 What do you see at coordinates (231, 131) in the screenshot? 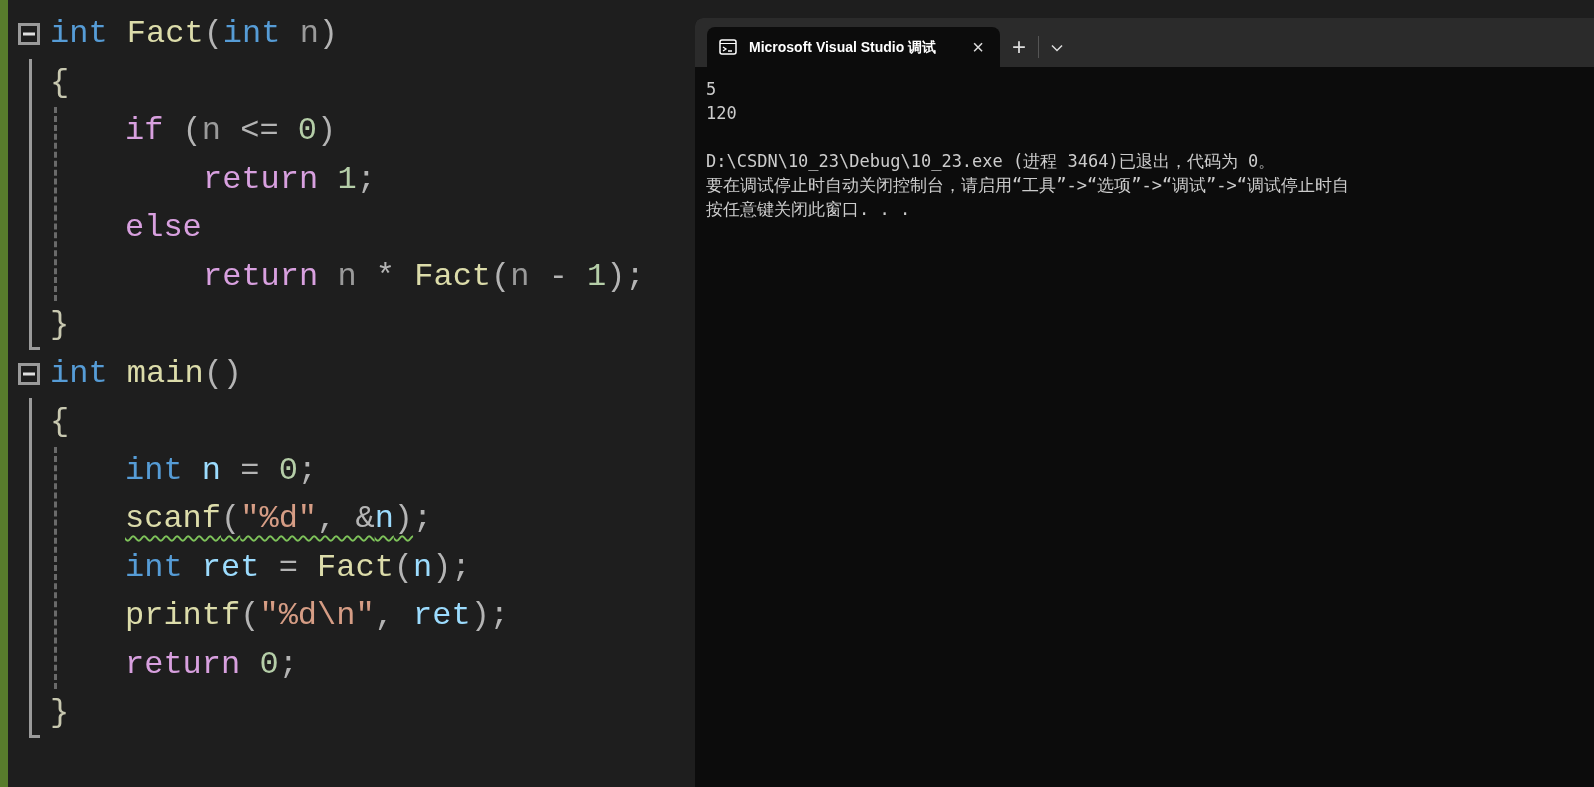
I see `code-line: if (n <= 0)` at bounding box center [231, 131].